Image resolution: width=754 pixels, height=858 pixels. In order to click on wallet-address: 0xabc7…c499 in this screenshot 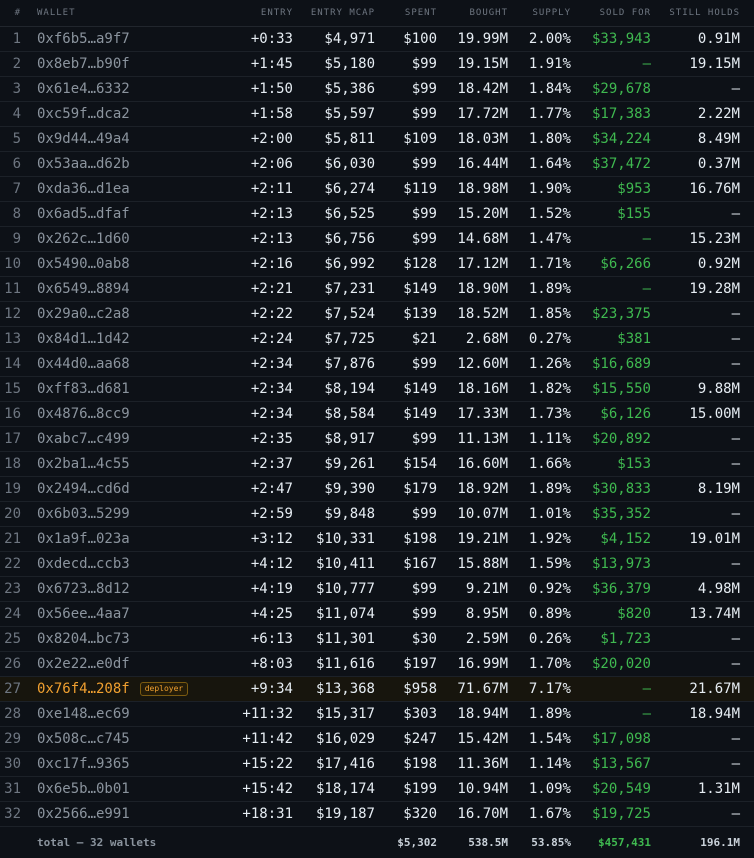, I will do `click(133, 439)`.